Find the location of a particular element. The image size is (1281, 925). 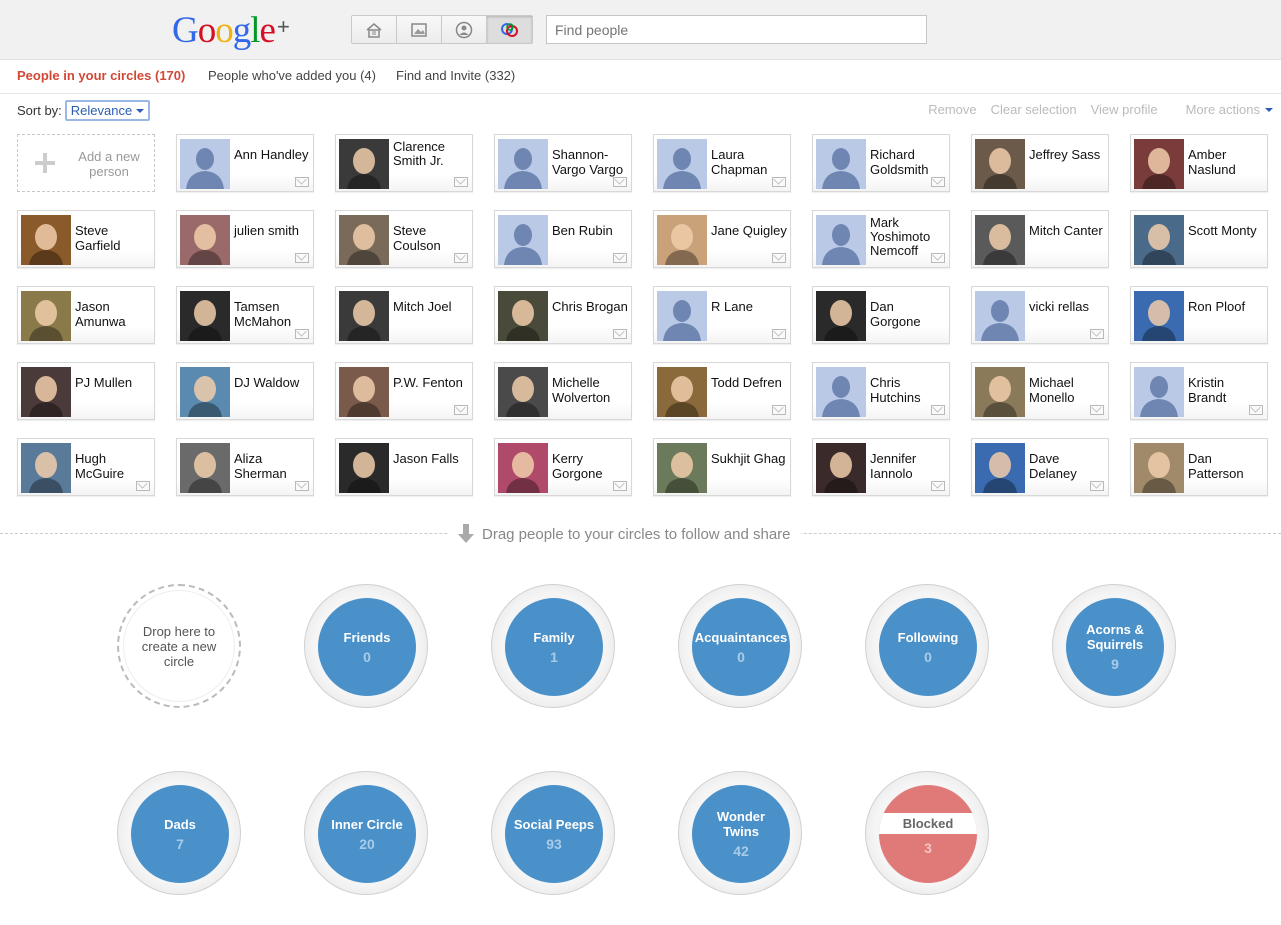

circle: Friends 0 is located at coordinates (366, 646).